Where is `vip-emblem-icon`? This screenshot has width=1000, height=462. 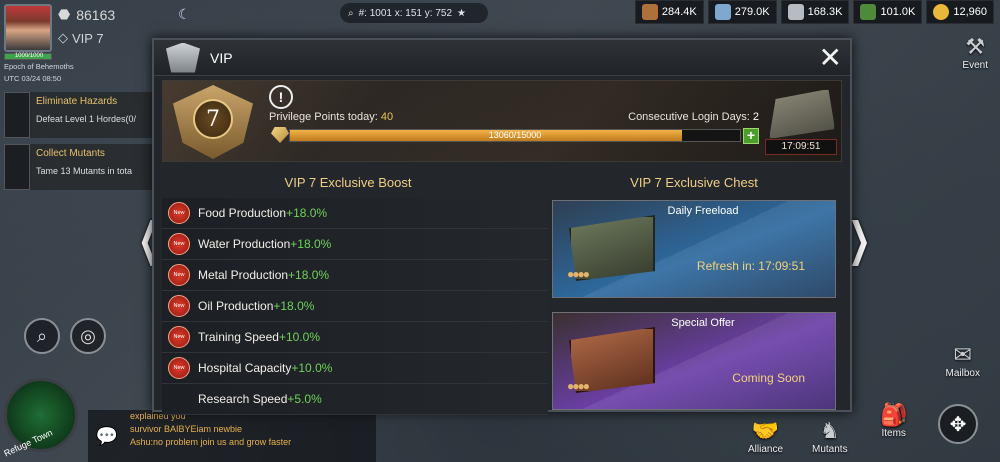 vip-emblem-icon is located at coordinates (183, 57).